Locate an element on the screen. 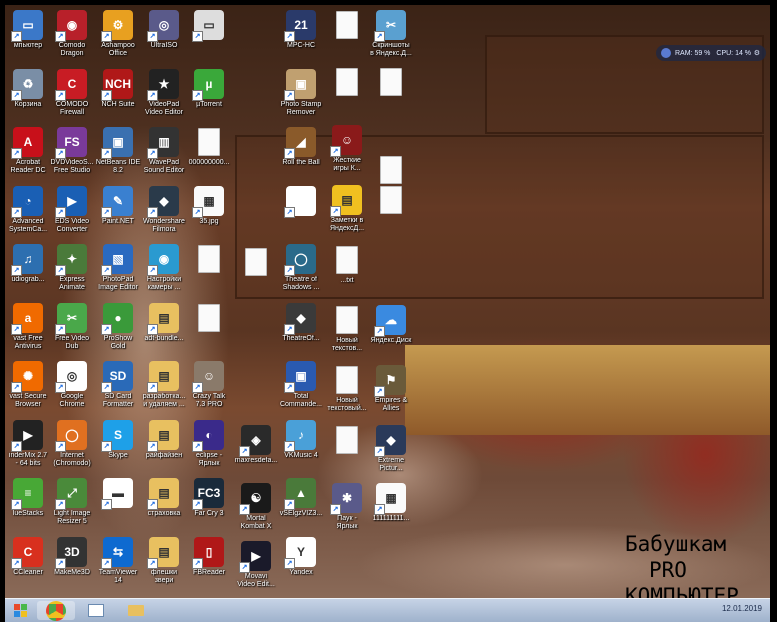  desktop-icon-label: Yandex is located at coordinates (301, 572).